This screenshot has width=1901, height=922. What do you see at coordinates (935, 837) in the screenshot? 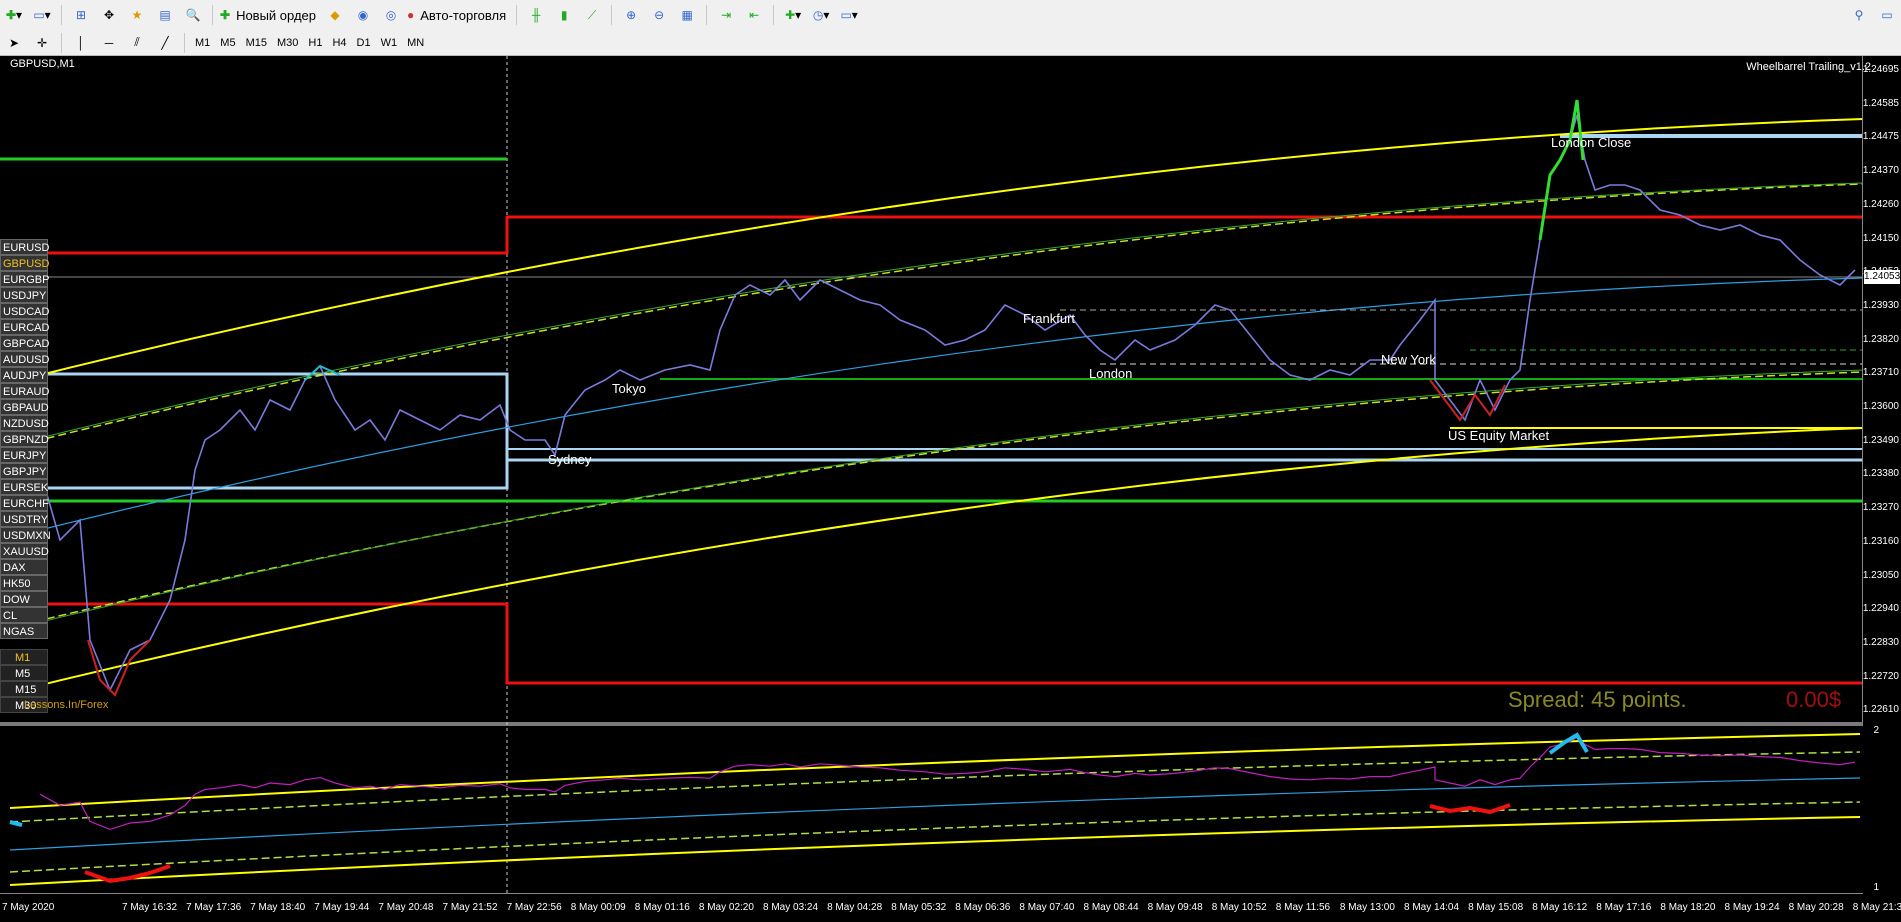
I see `sub-green-lower` at bounding box center [935, 837].